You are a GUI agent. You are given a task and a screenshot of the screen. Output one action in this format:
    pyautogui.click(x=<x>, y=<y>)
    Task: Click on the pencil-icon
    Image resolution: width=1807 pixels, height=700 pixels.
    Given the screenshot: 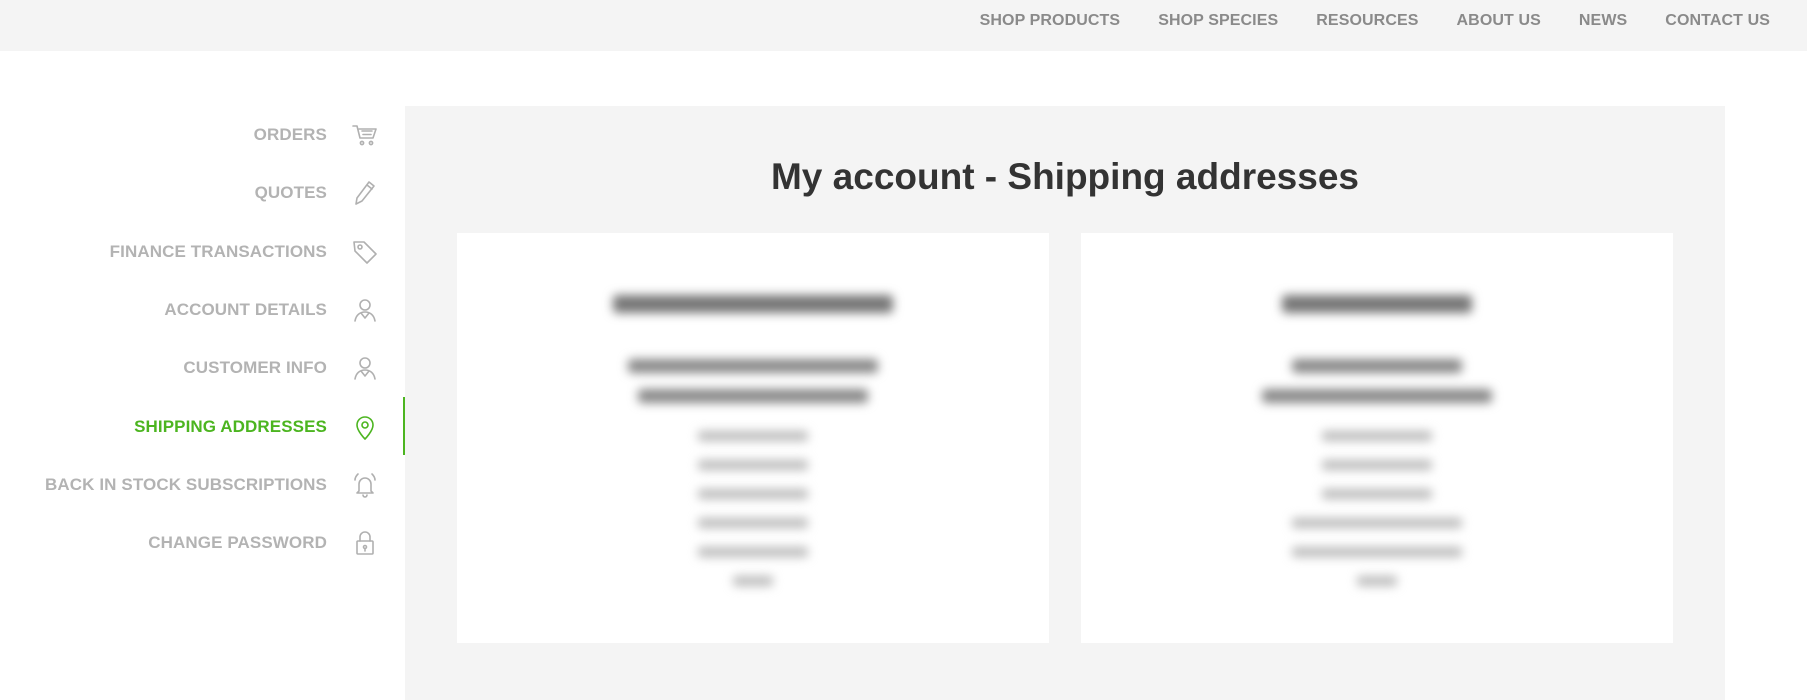 What is the action you would take?
    pyautogui.click(x=365, y=193)
    